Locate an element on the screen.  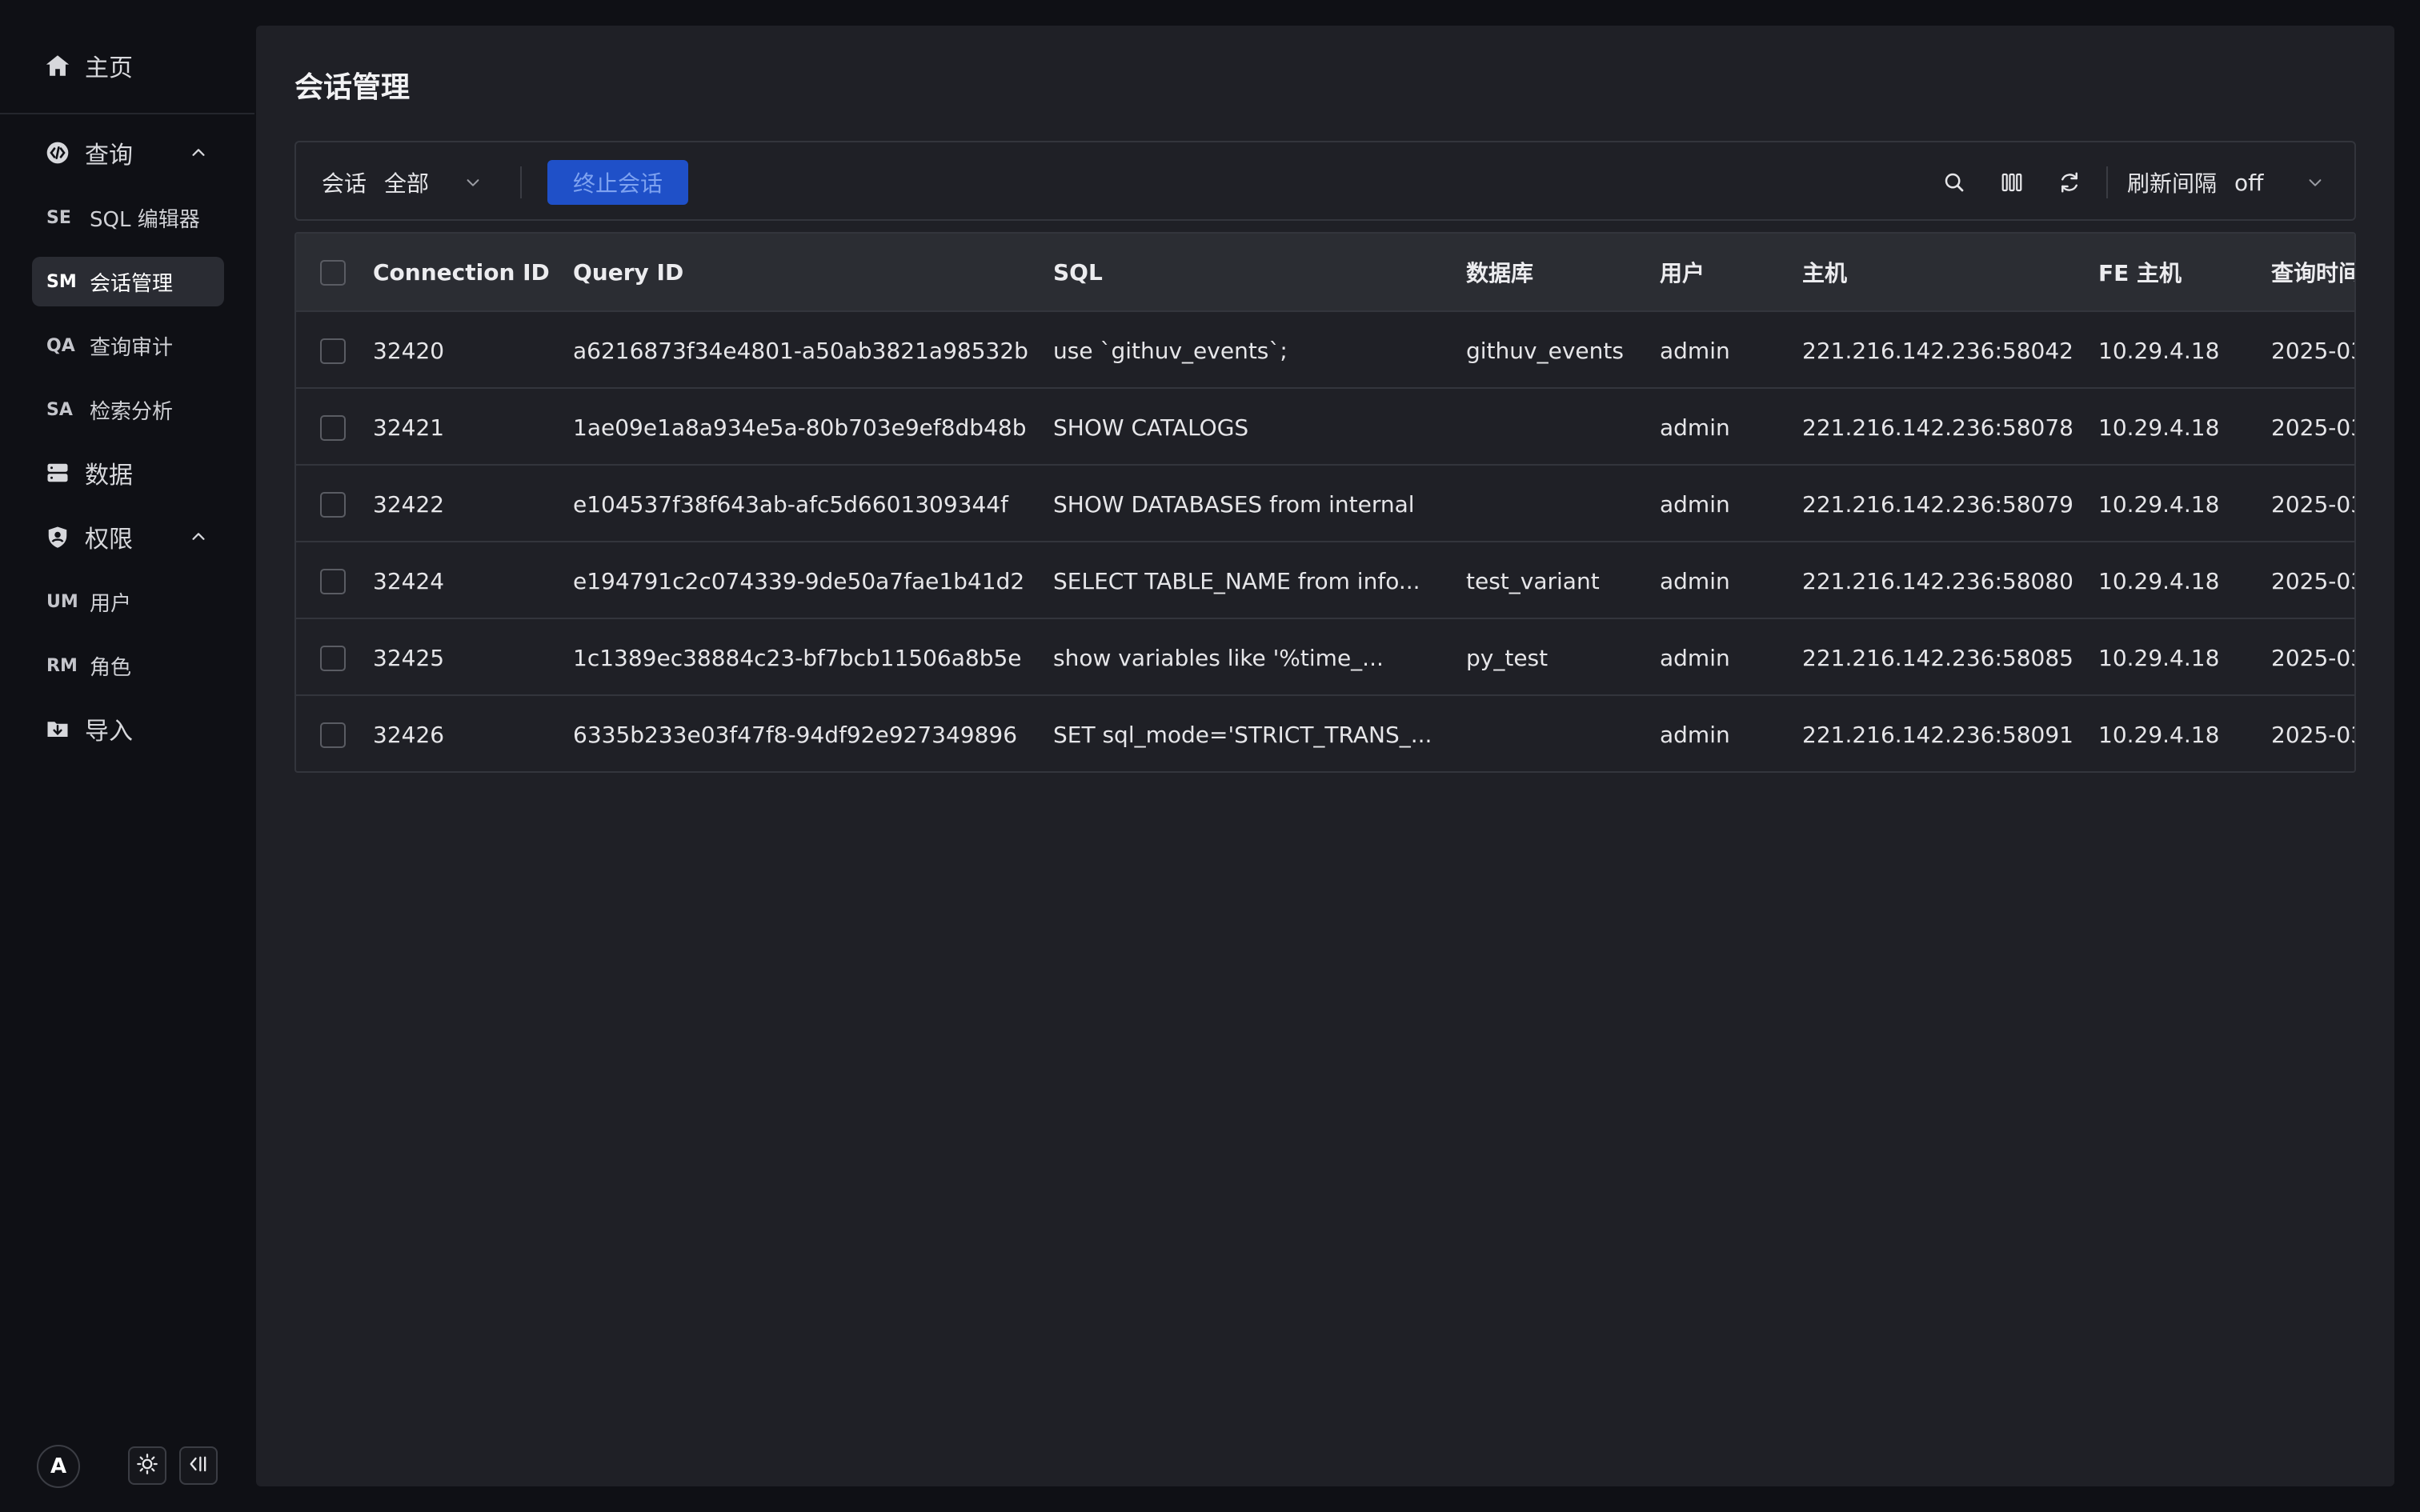
sidebar-item-abbr: SM is located at coordinates (61, 281).